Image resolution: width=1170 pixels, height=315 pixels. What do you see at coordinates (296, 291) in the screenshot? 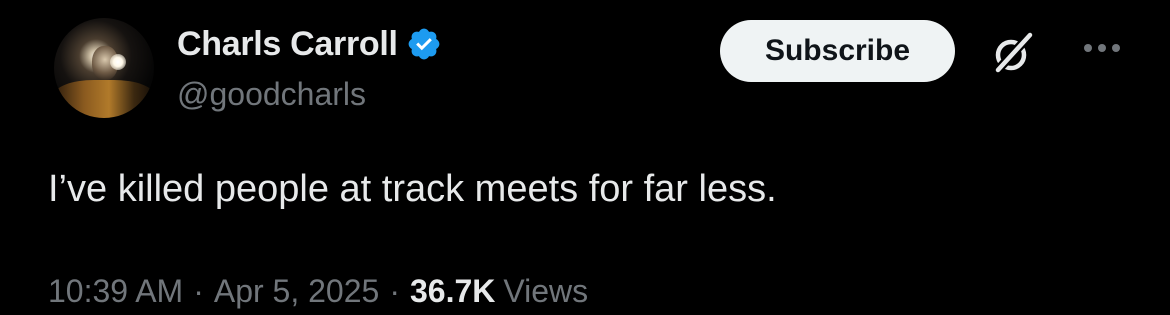
I see `tweet-date: Apr 5, 2025` at bounding box center [296, 291].